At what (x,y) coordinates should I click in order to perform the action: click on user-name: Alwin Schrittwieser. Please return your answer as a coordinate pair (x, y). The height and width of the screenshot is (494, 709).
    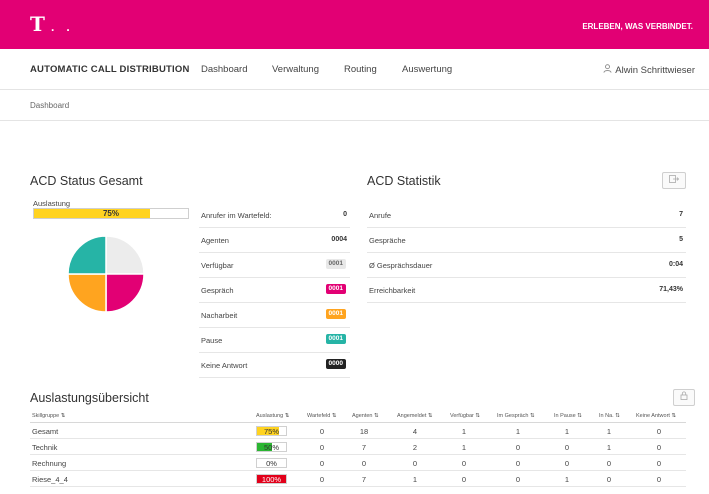
    Looking at the image, I should click on (655, 70).